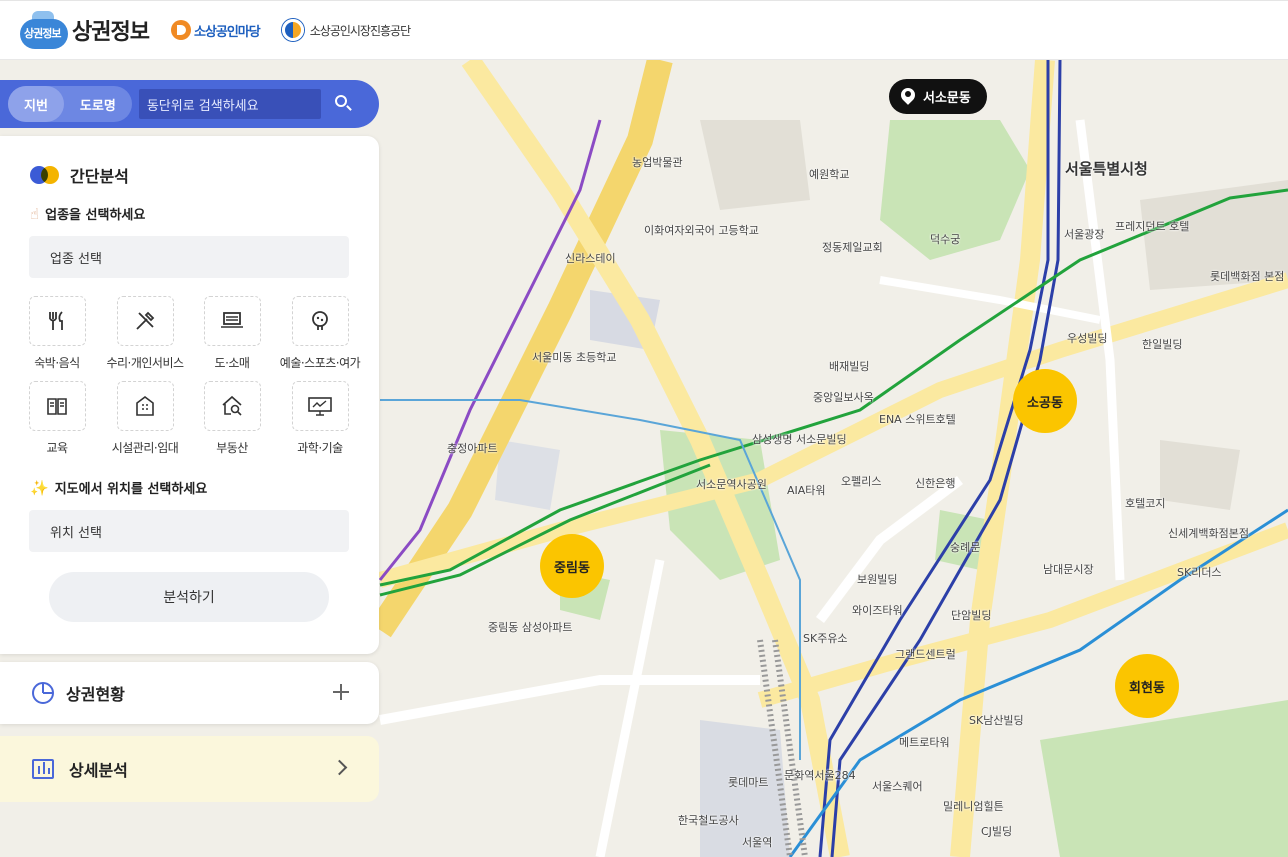 The width and height of the screenshot is (1288, 857). I want to click on partner2-label: 소상공인시장진흥공단, so click(360, 30).